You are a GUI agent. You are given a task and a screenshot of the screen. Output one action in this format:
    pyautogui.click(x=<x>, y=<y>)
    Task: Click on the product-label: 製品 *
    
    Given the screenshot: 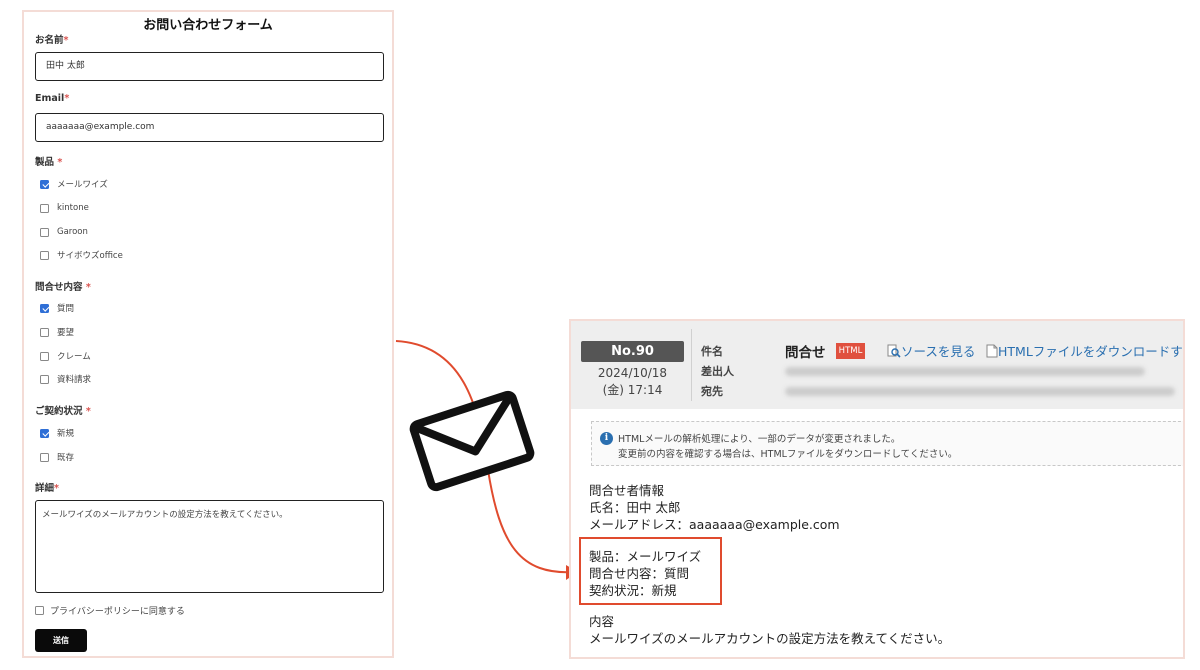 What is the action you would take?
    pyautogui.click(x=49, y=162)
    